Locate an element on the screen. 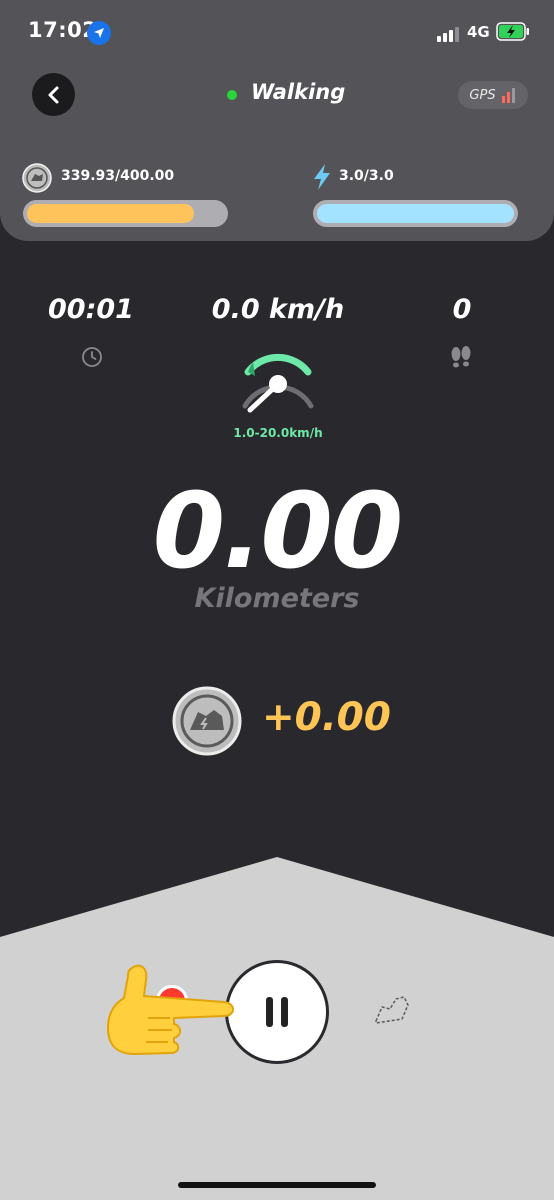 The height and width of the screenshot is (1200, 554). status-dot is located at coordinates (232, 95).